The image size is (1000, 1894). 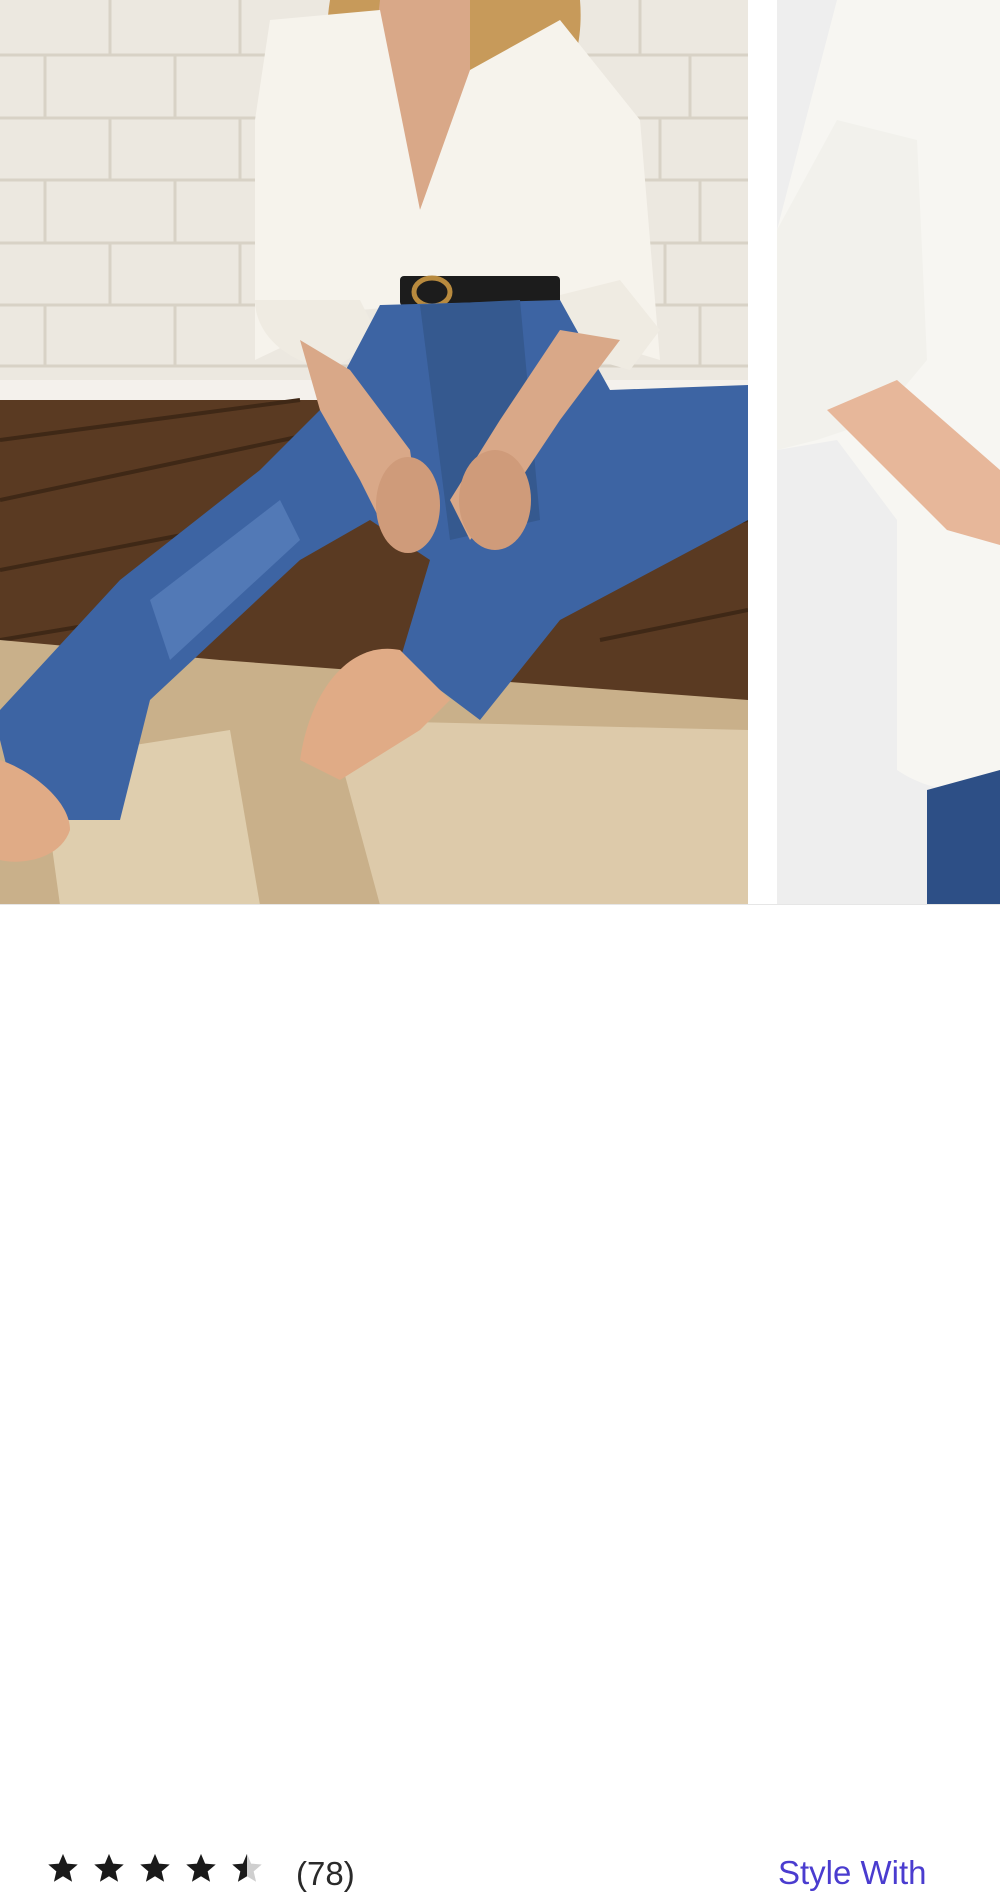 I want to click on product-photo-shirt-closeup, so click(x=888, y=452).